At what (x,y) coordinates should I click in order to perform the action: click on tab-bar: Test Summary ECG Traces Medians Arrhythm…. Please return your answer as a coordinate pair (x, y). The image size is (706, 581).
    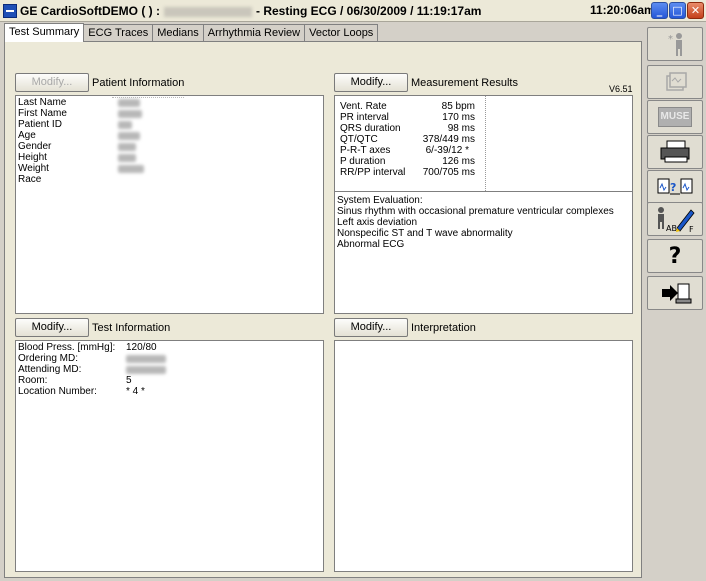
    Looking at the image, I should click on (191, 32).